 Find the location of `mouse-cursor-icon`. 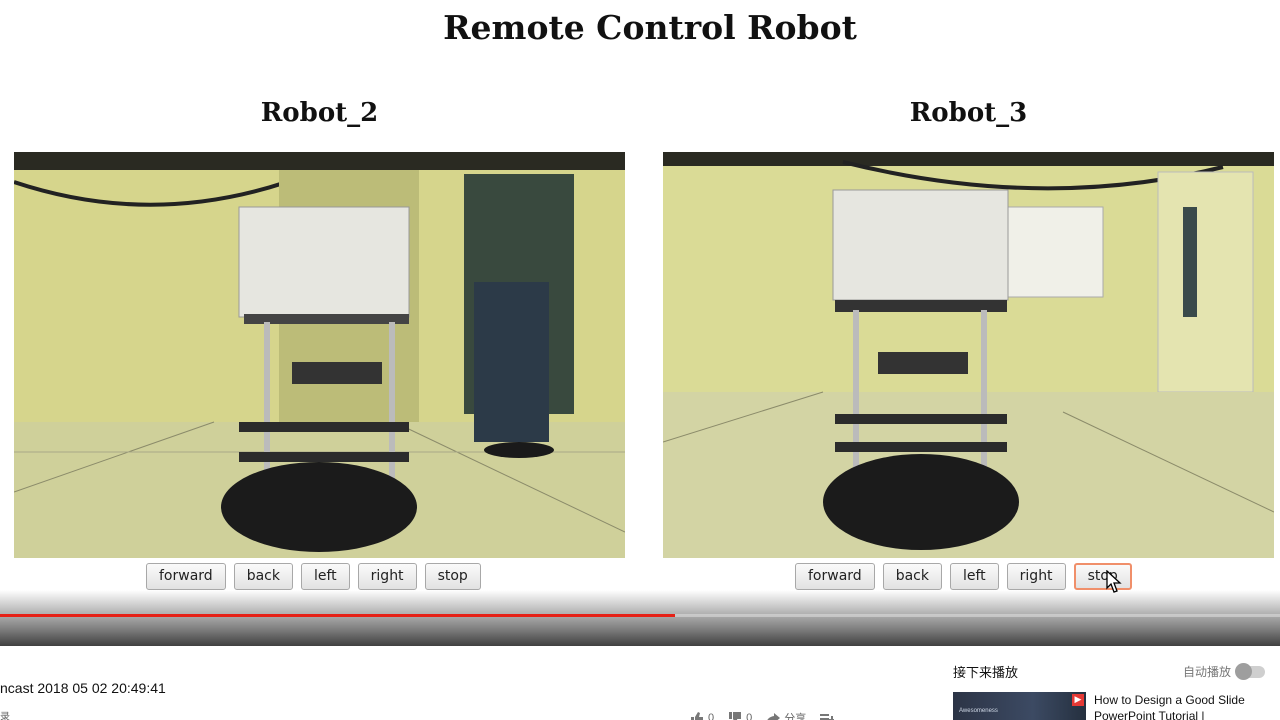

mouse-cursor-icon is located at coordinates (1114, 581).